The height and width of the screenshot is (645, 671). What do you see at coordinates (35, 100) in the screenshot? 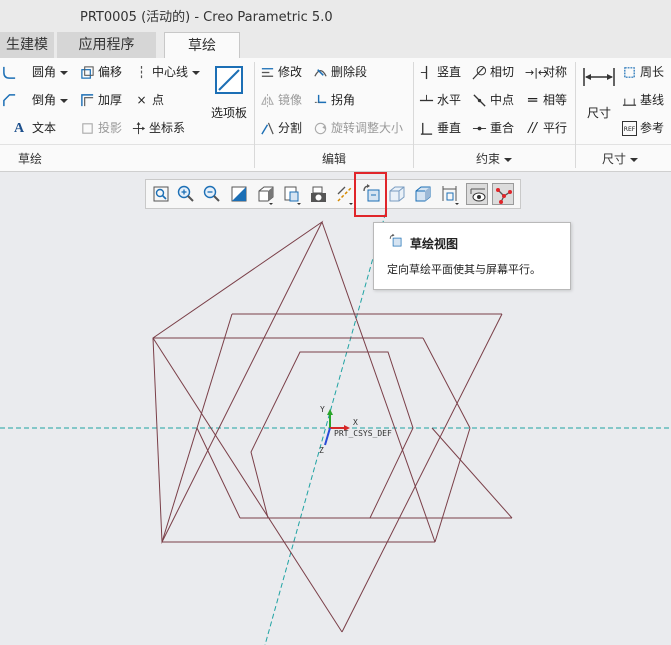
I see `chamfer-button: 倒角` at bounding box center [35, 100].